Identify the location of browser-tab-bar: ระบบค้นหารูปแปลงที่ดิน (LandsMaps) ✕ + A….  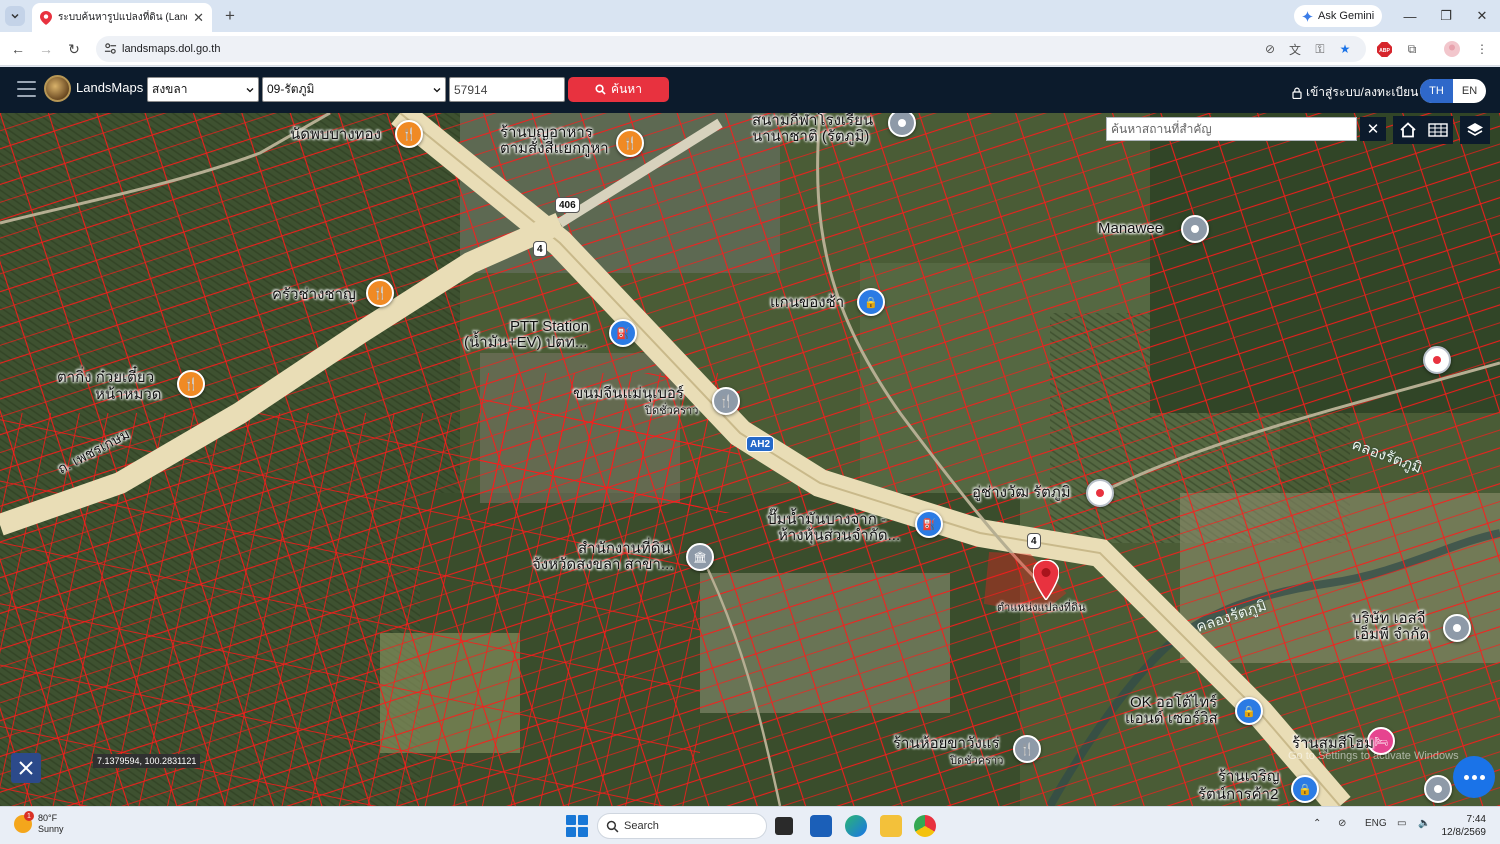
(750, 16).